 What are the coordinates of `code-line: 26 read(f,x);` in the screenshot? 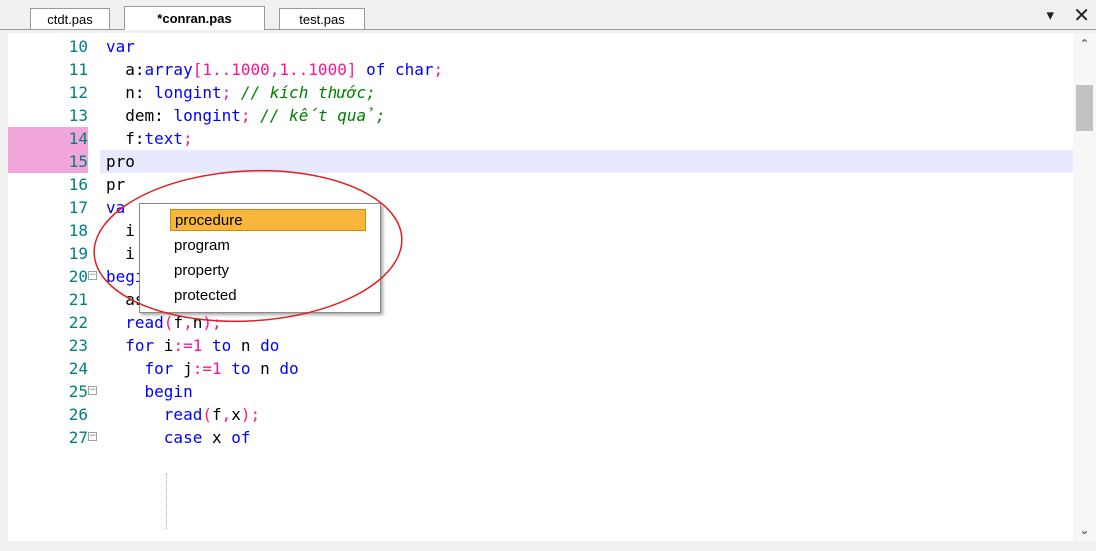 It's located at (540, 414).